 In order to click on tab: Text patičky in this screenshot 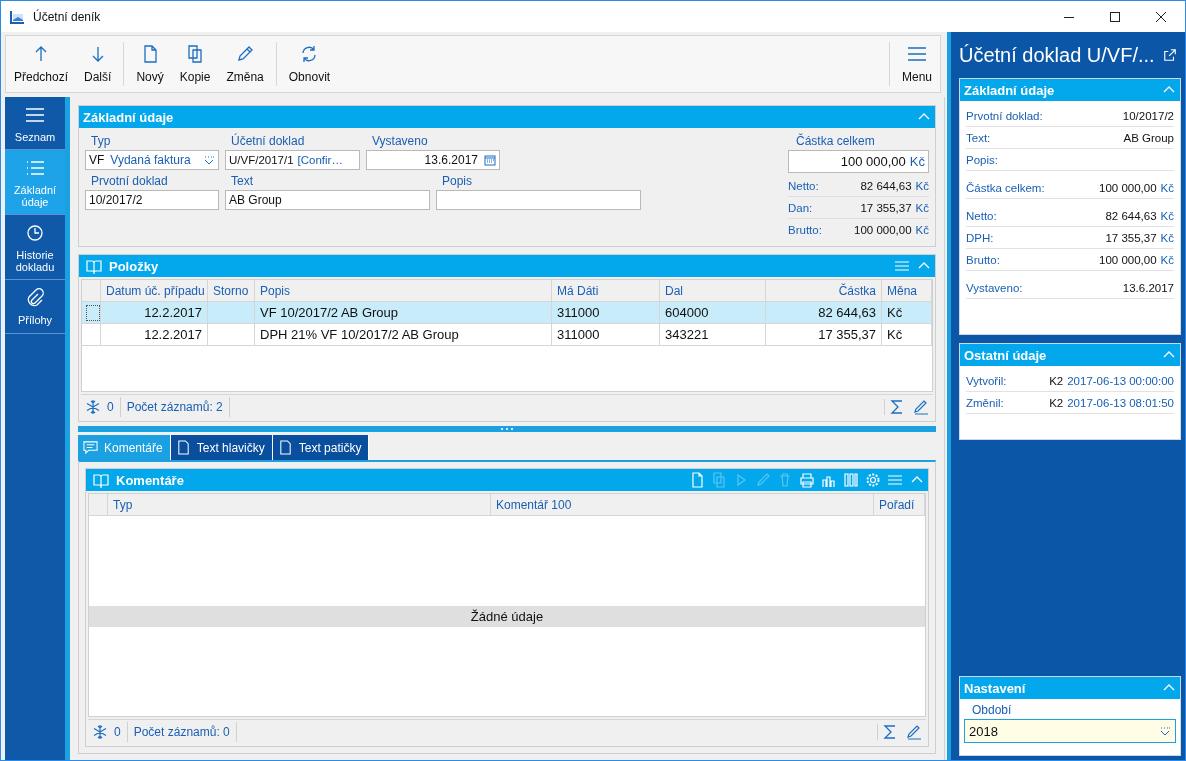, I will do `click(321, 447)`.